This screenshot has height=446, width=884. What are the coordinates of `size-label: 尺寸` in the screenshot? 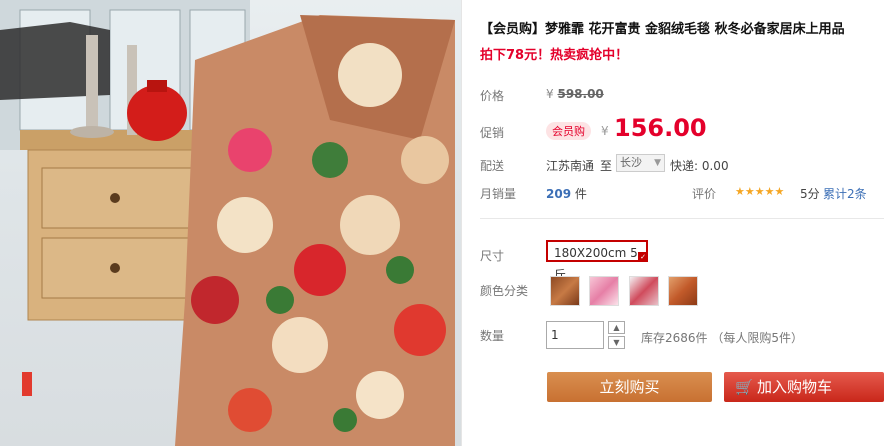 It's located at (492, 256).